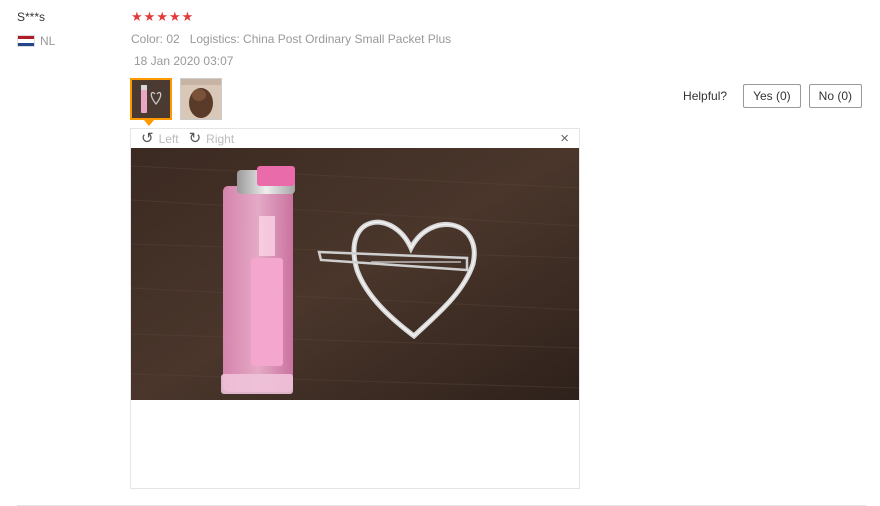 Image resolution: width=880 pixels, height=506 pixels. What do you see at coordinates (31, 17) in the screenshot?
I see `reviewer-name: S***s` at bounding box center [31, 17].